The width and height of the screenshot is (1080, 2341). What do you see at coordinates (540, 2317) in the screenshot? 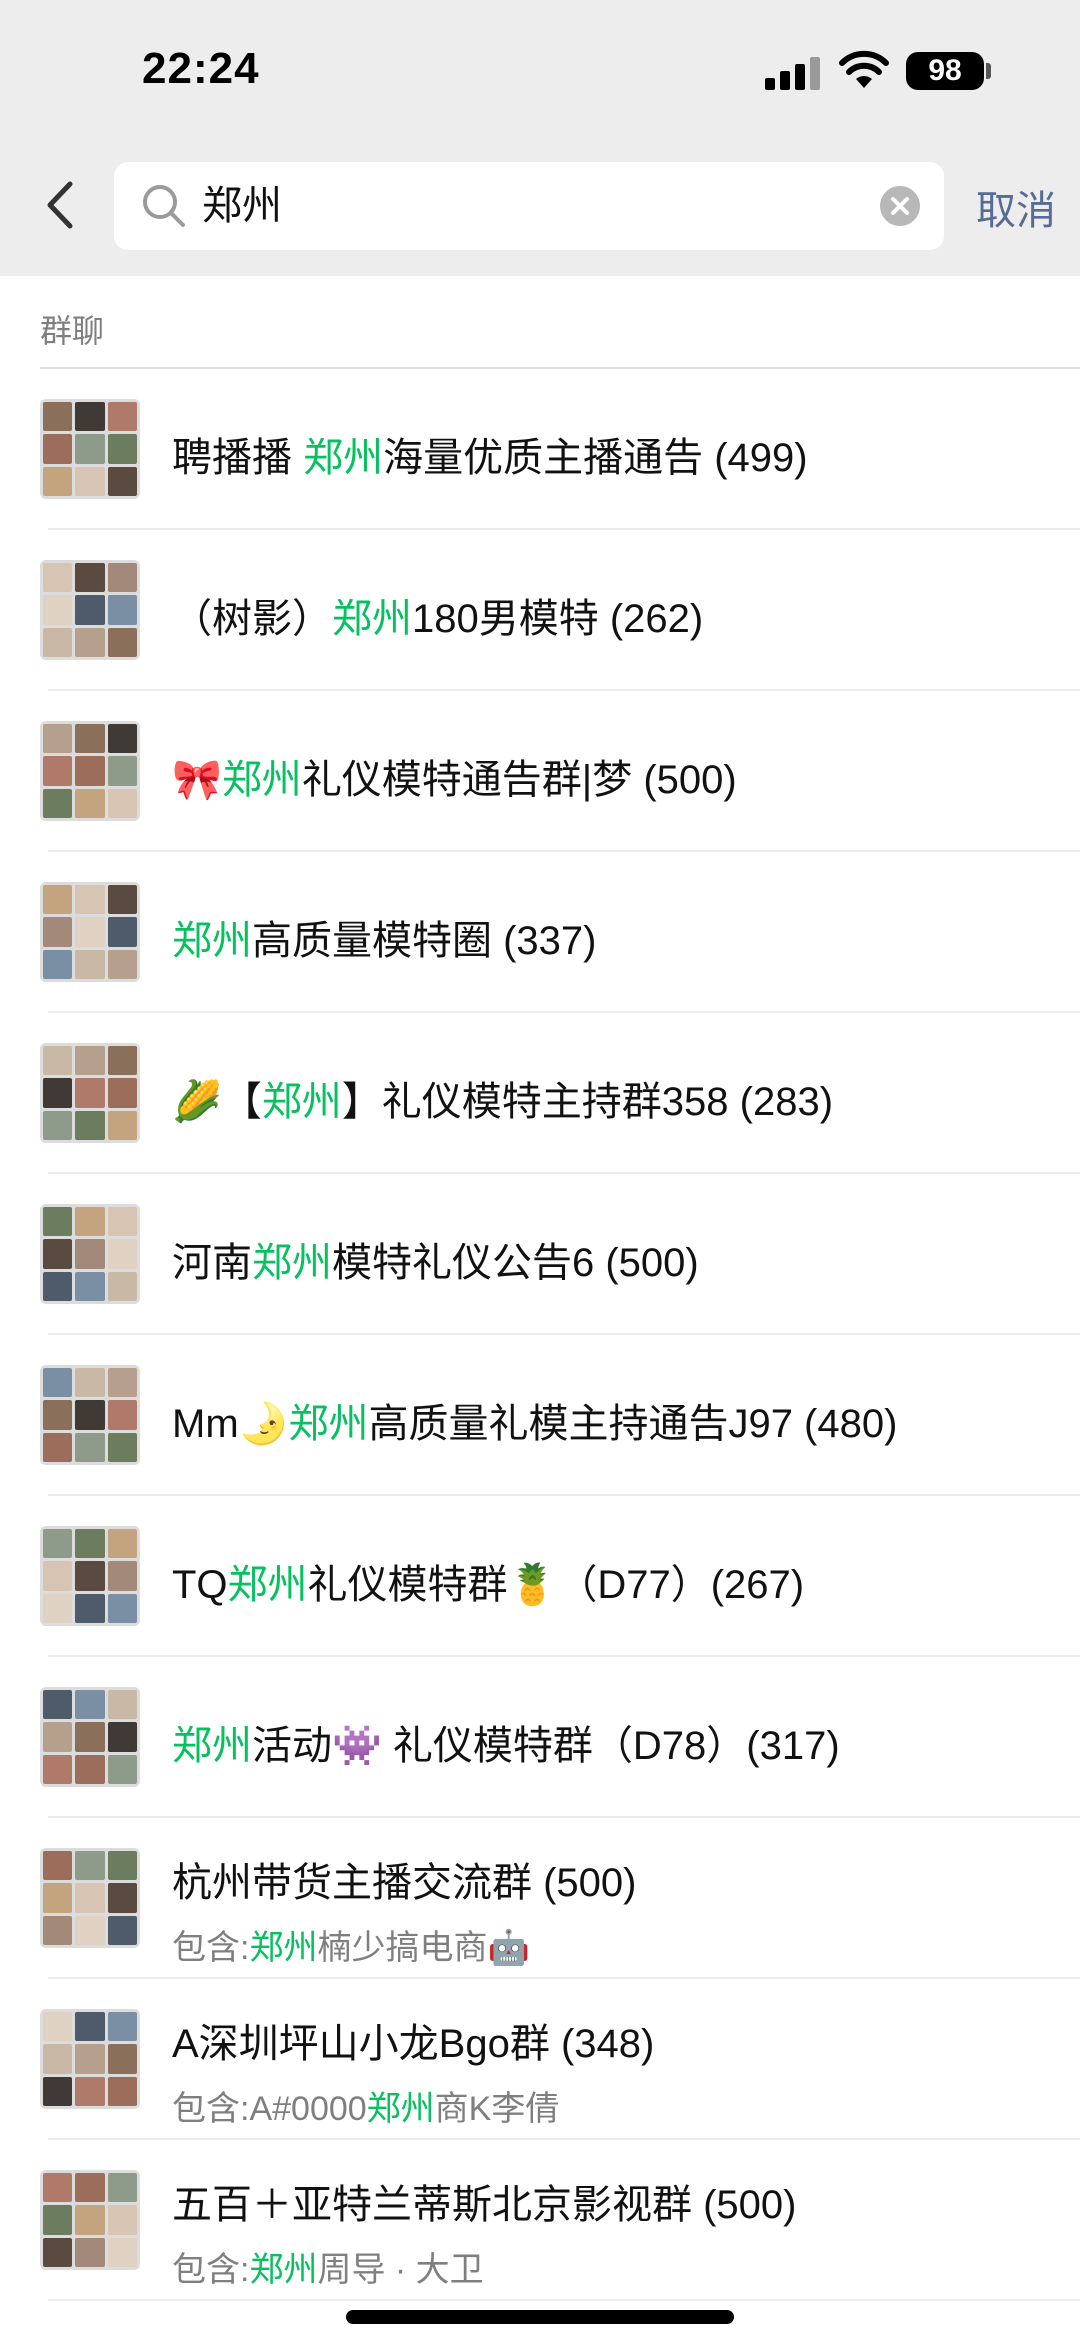
I see `home-indicator` at bounding box center [540, 2317].